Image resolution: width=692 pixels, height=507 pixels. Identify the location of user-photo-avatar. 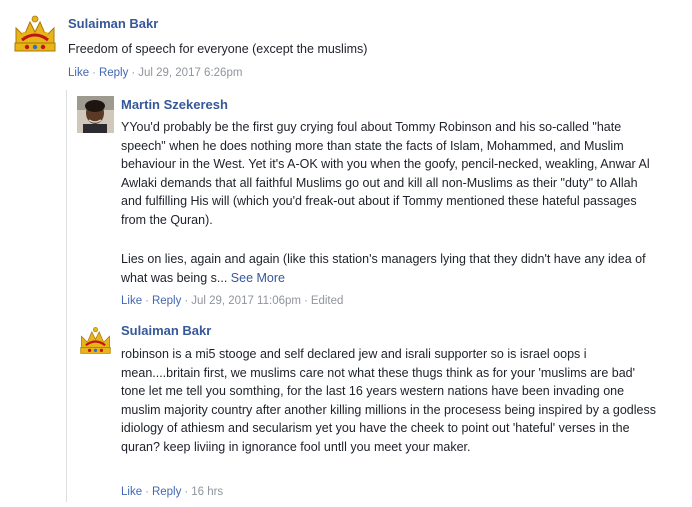
(95, 114).